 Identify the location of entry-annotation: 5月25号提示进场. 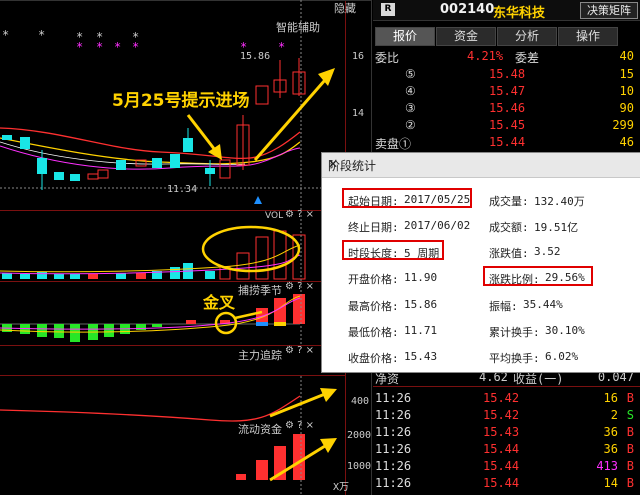
(181, 101).